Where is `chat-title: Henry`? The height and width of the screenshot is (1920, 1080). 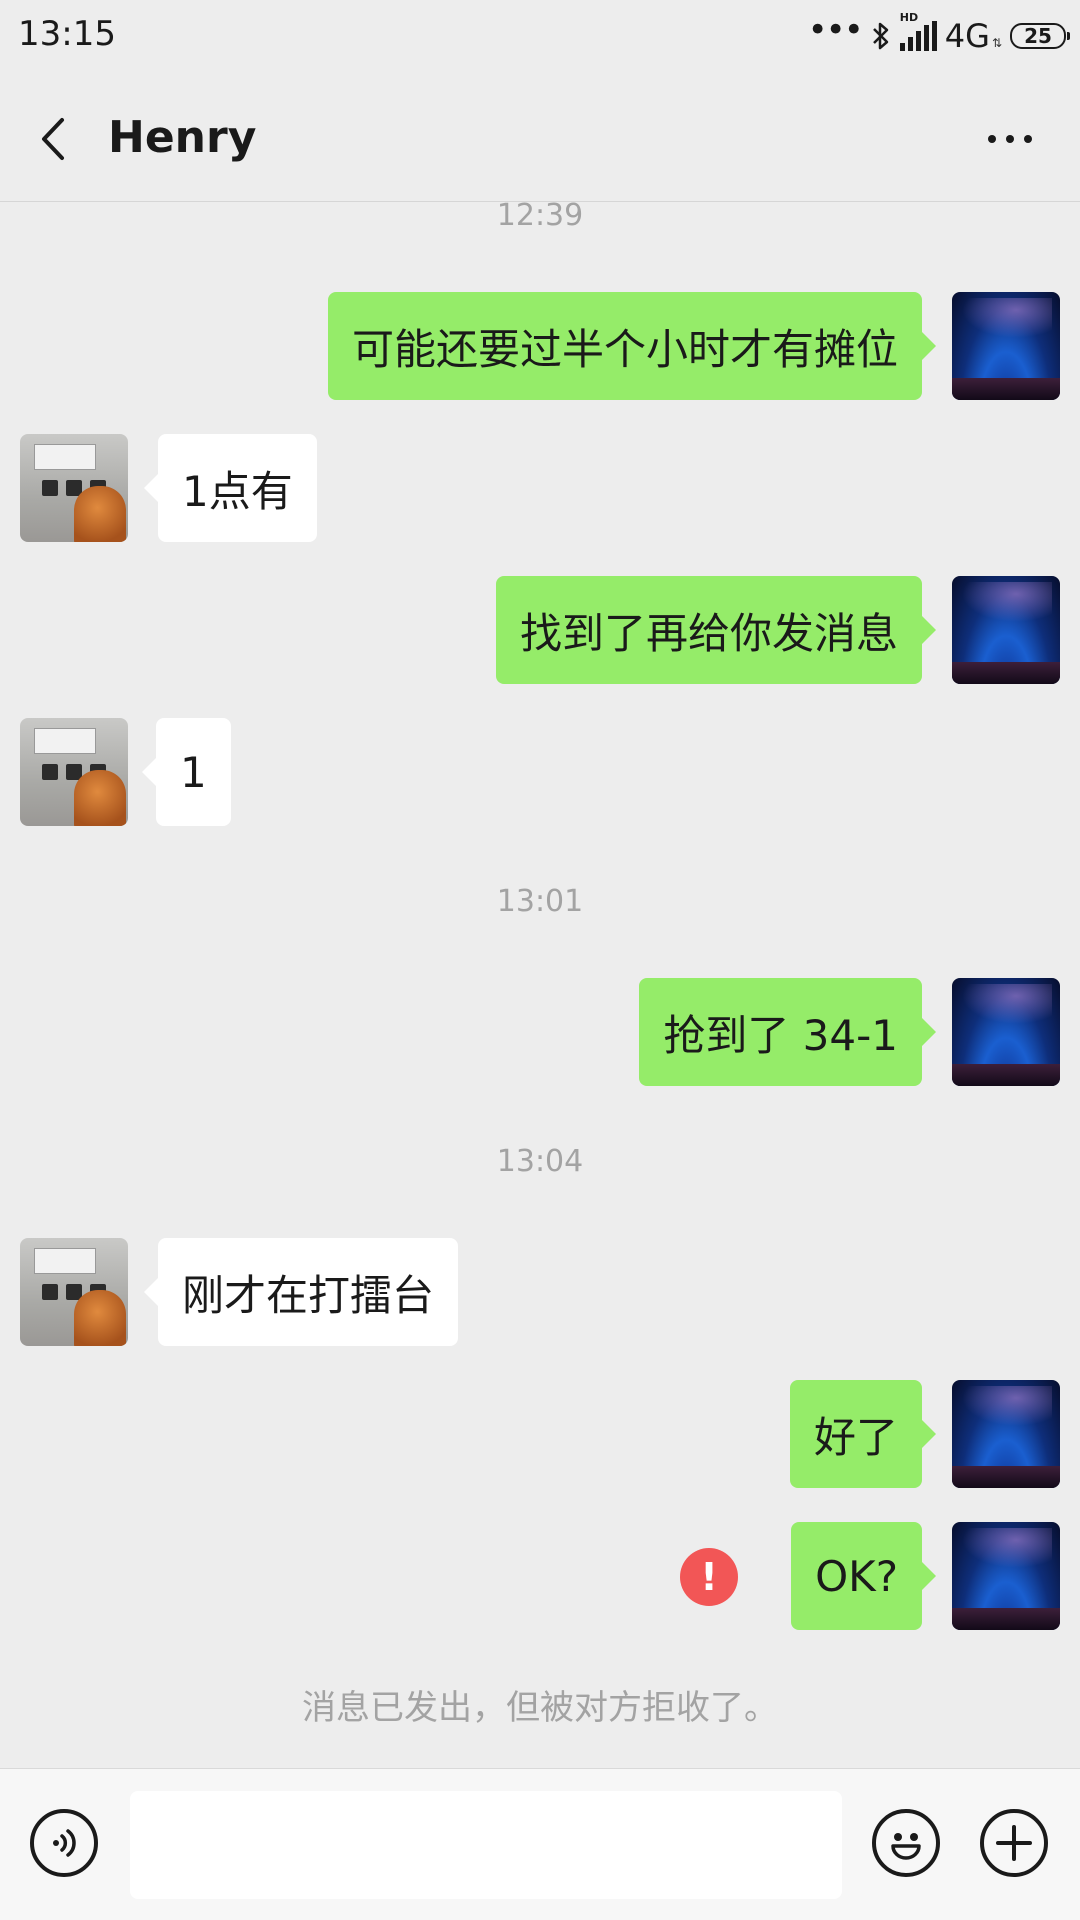 chat-title: Henry is located at coordinates (182, 137).